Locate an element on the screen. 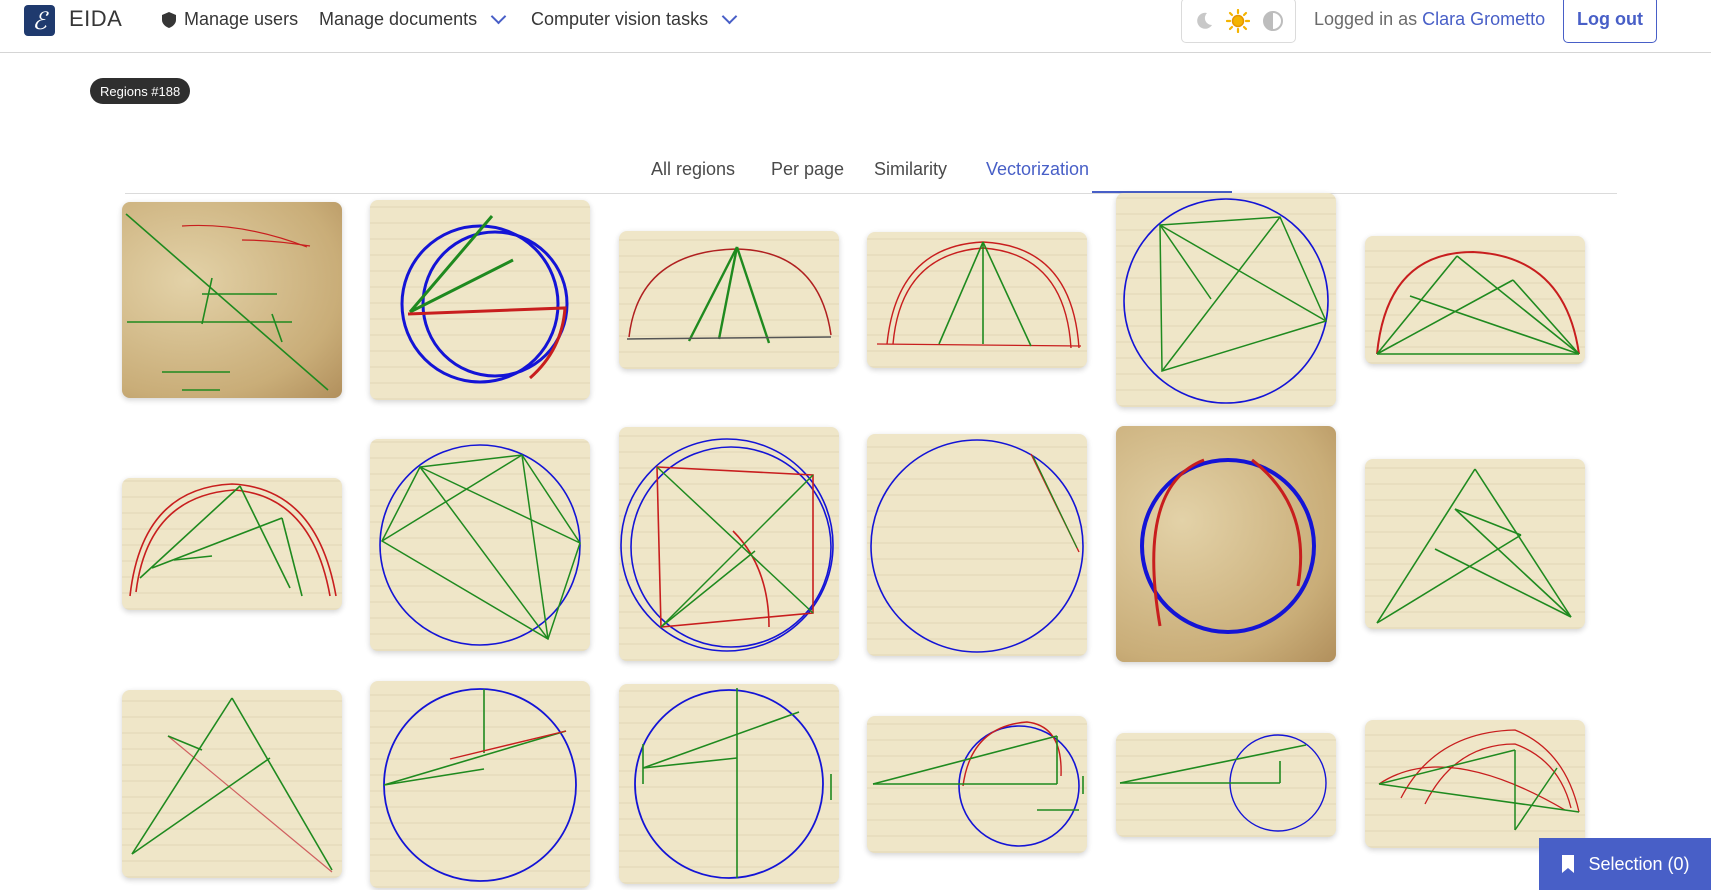 This screenshot has width=1711, height=890. nav-cv-tasks-label: Computer vision tasks is located at coordinates (620, 19).